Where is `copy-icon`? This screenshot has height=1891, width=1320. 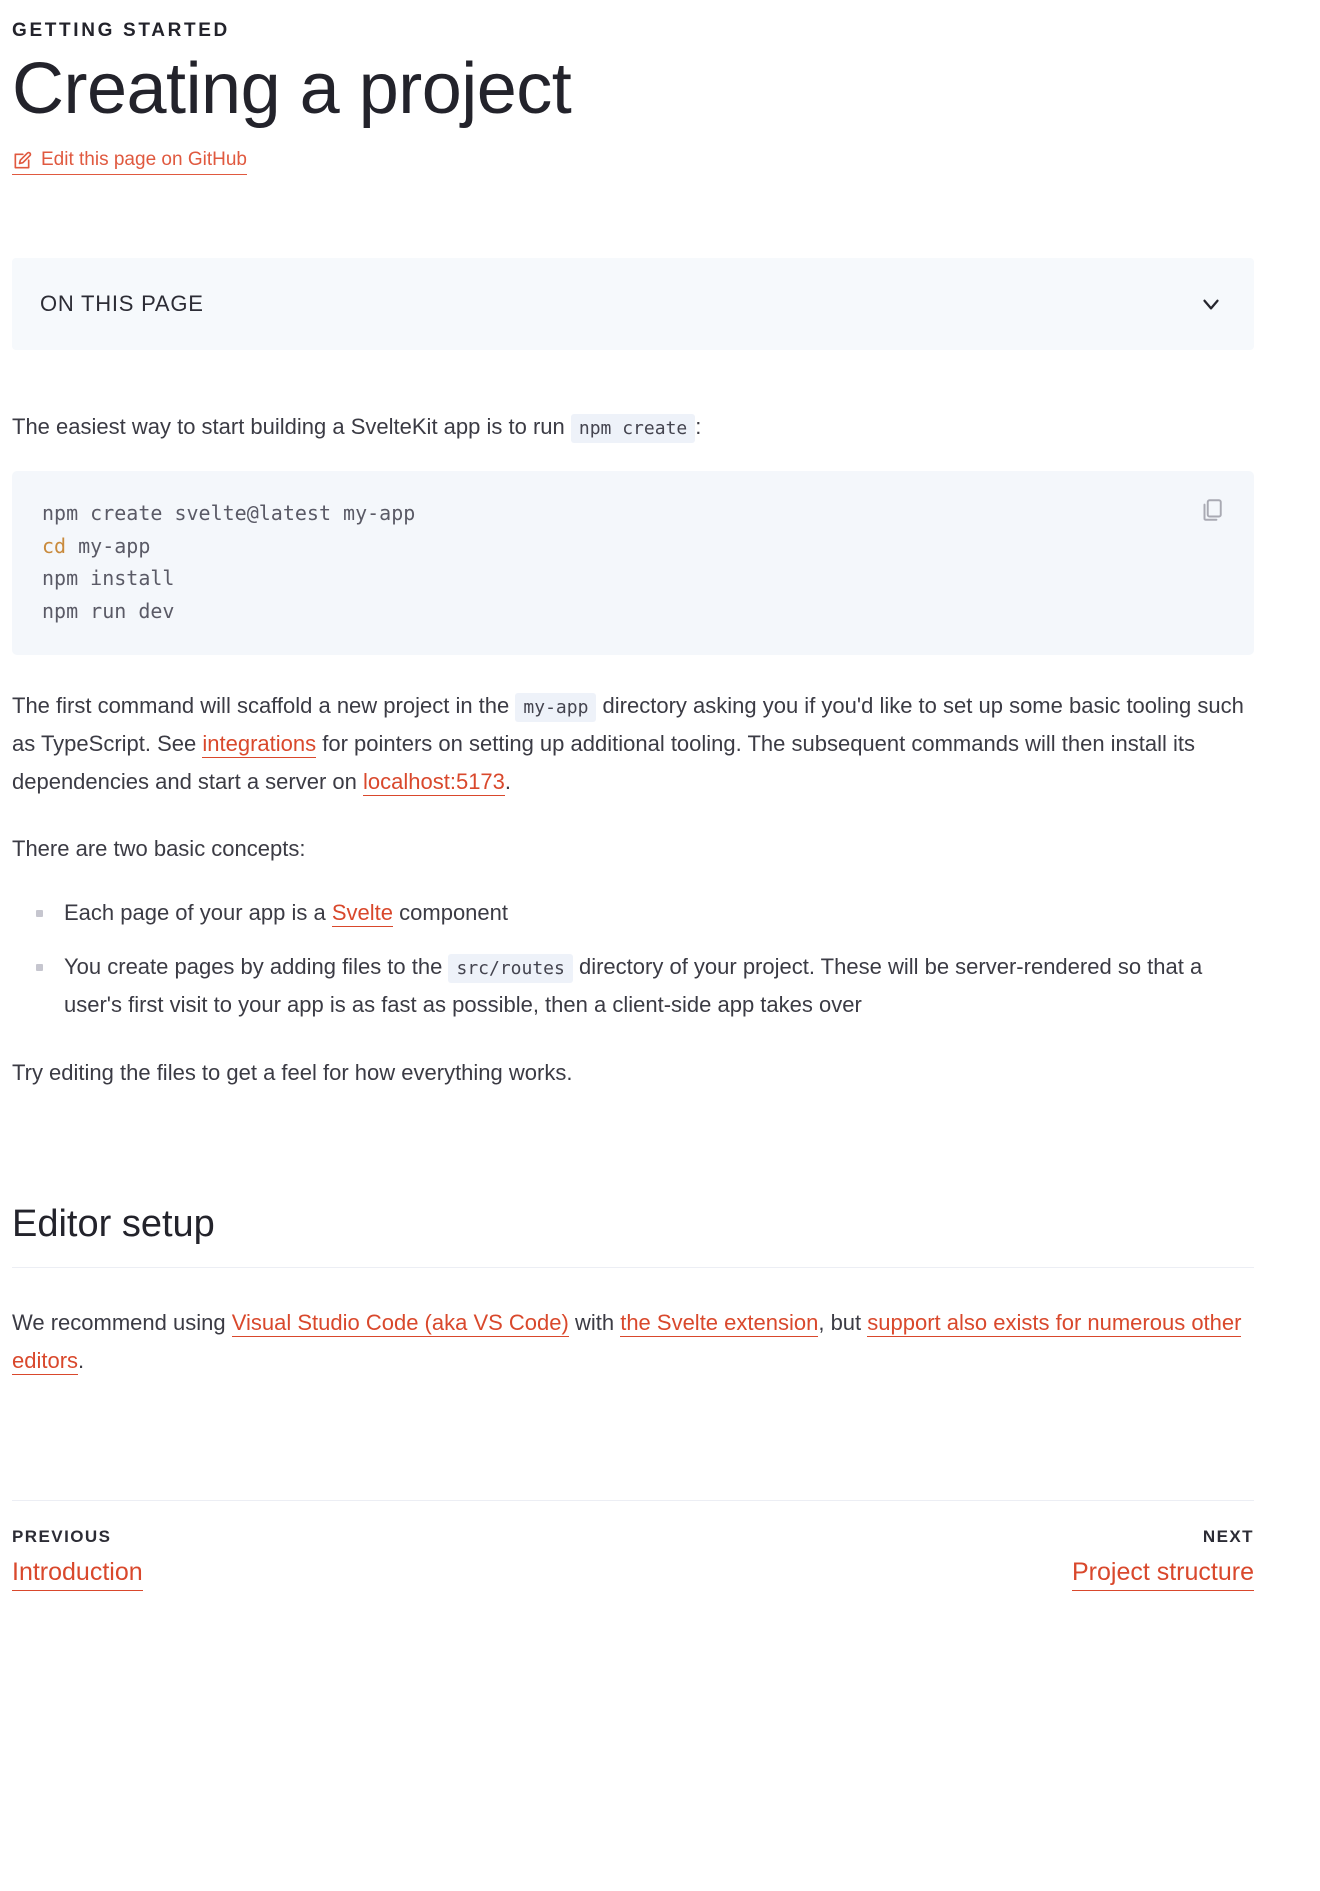
copy-icon is located at coordinates (1211, 512).